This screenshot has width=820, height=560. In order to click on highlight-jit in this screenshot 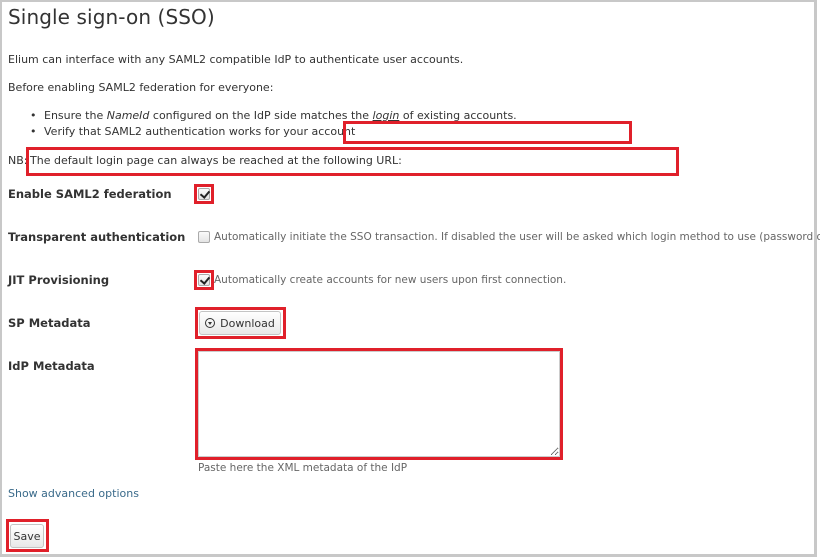, I will do `click(204, 280)`.